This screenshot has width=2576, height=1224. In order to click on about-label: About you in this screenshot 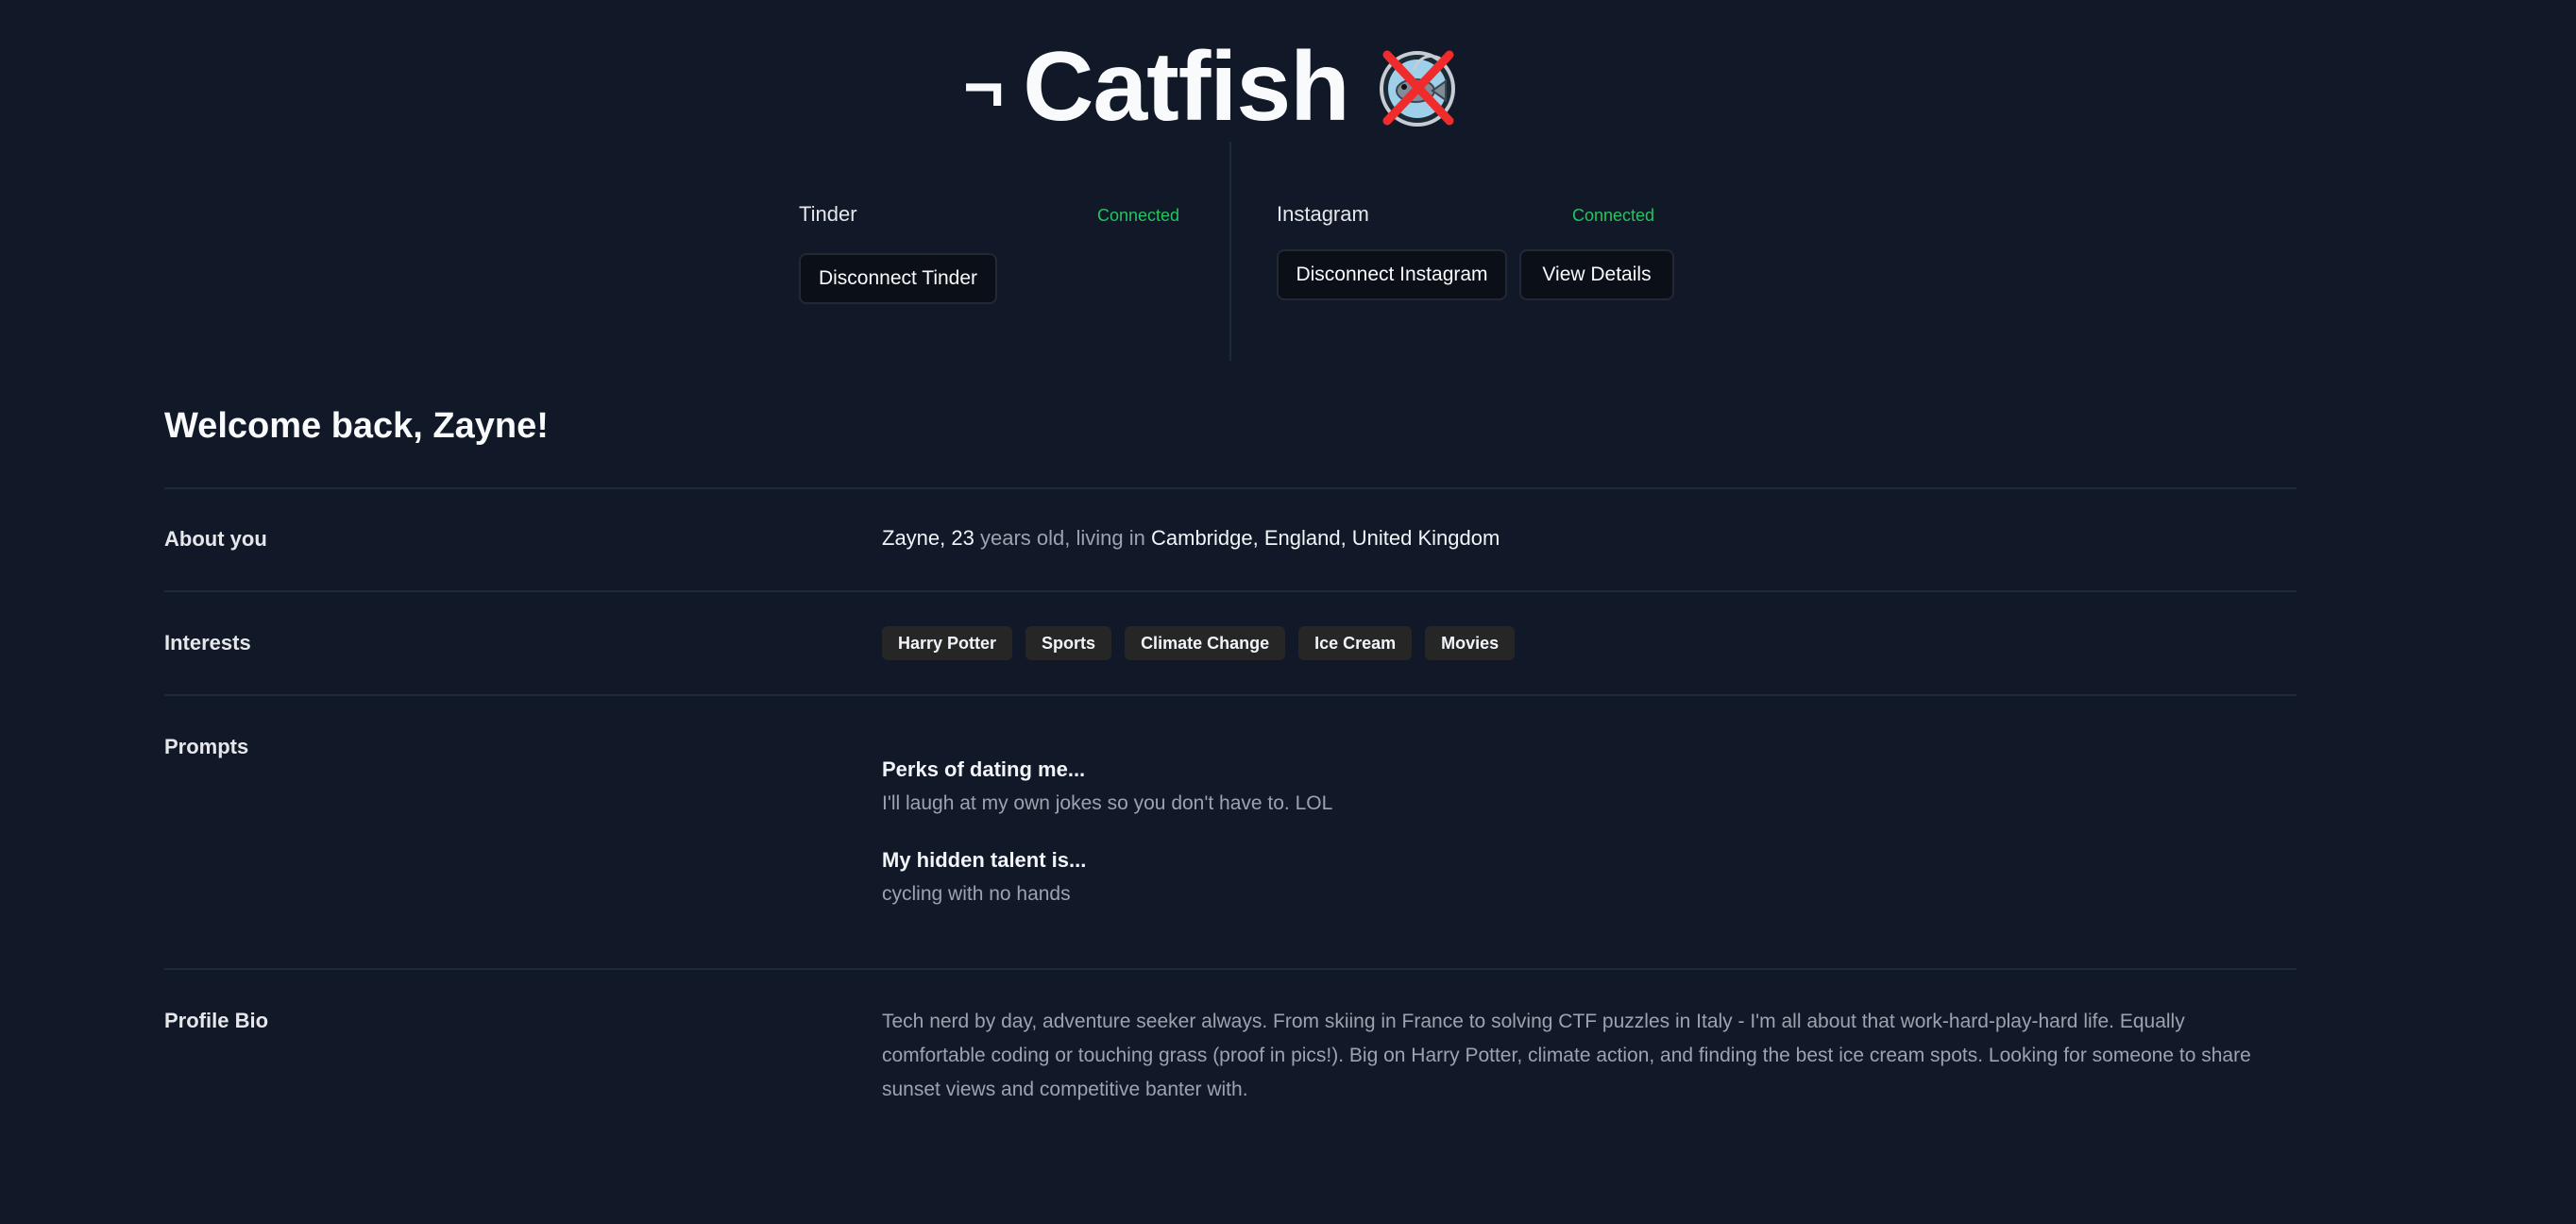, I will do `click(215, 539)`.